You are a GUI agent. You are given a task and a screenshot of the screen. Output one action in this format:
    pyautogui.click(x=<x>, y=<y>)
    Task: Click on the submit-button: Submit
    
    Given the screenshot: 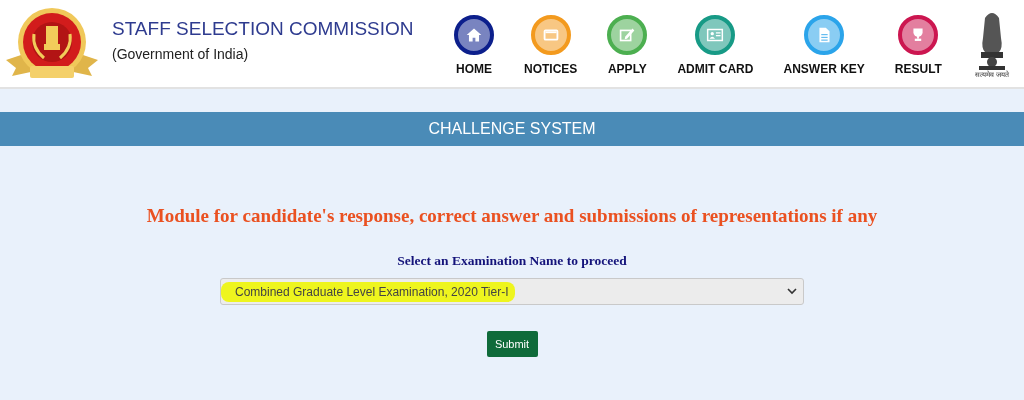 What is the action you would take?
    pyautogui.click(x=512, y=344)
    